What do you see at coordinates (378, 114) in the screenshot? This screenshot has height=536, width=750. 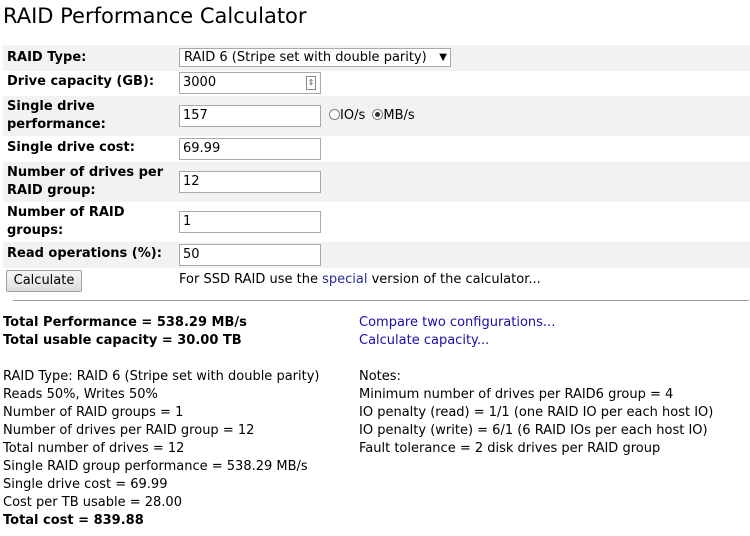 I see `radio-mbs` at bounding box center [378, 114].